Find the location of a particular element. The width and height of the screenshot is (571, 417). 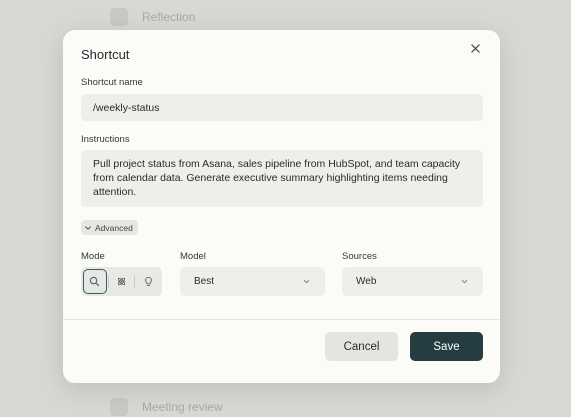

sources-select: Web is located at coordinates (412, 281).